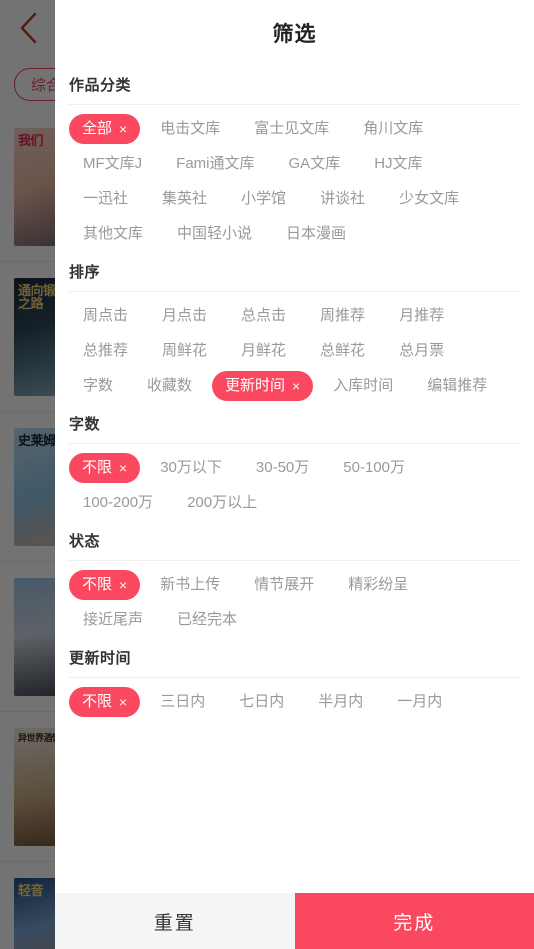 This screenshot has width=534, height=949. I want to click on filter-chip: 周推荐, so click(342, 316).